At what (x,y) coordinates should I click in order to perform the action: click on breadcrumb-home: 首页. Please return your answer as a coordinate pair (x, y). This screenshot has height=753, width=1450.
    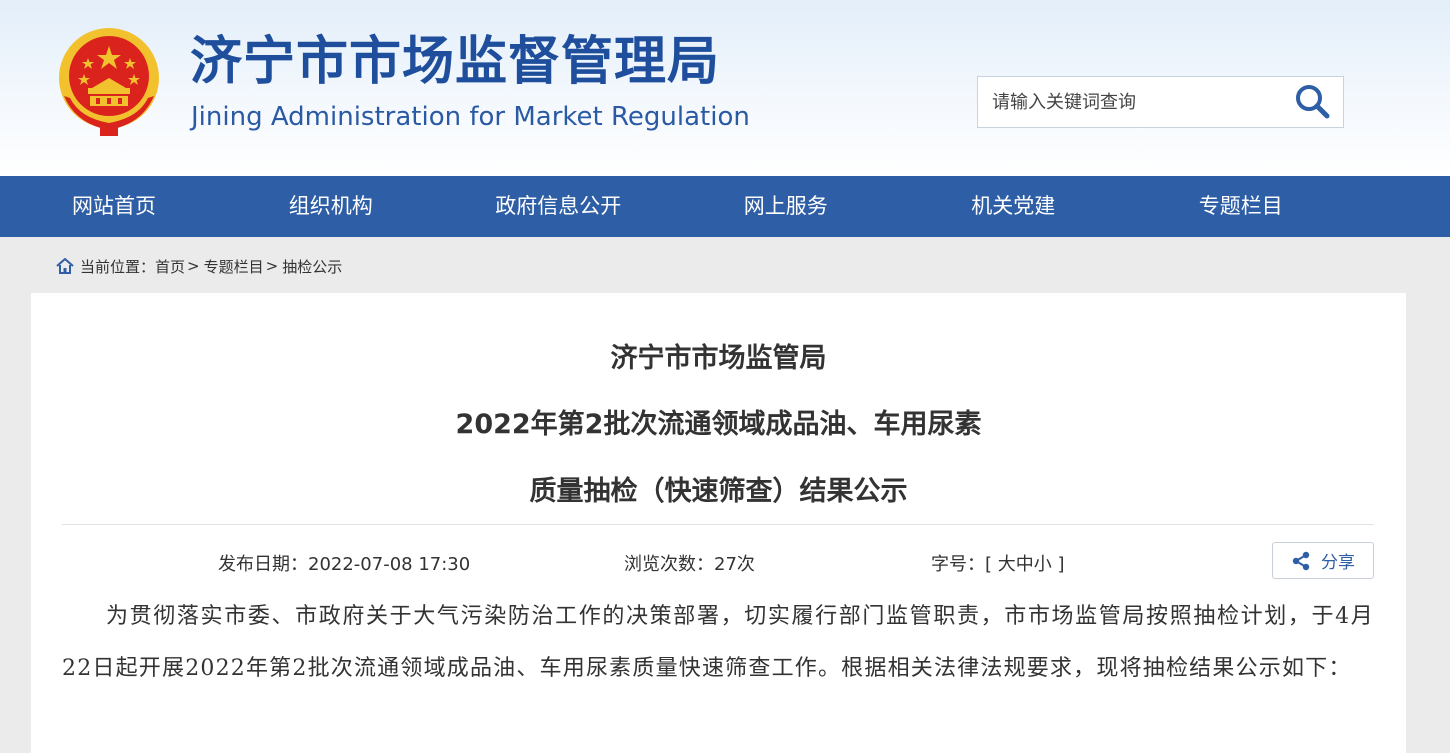
    Looking at the image, I should click on (170, 266).